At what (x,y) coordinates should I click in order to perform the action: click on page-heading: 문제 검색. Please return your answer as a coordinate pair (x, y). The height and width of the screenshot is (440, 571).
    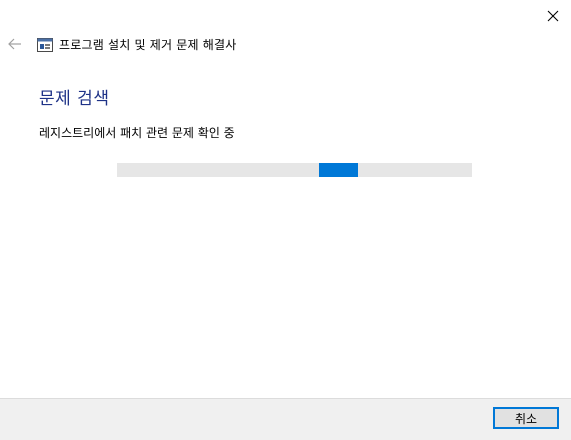
    Looking at the image, I should click on (74, 99).